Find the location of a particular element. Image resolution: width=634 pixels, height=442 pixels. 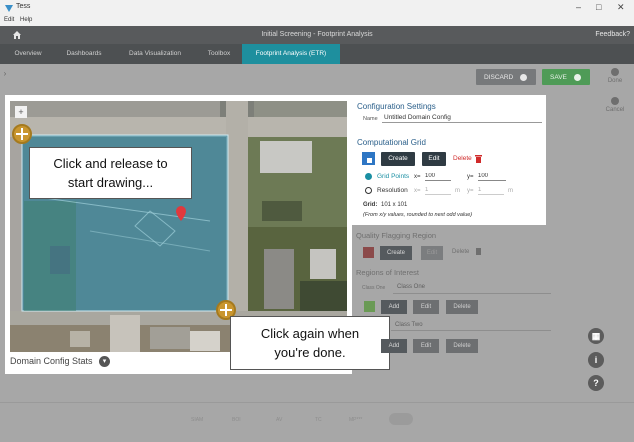

bottom-item-mp: MP*** is located at coordinates (355, 420).